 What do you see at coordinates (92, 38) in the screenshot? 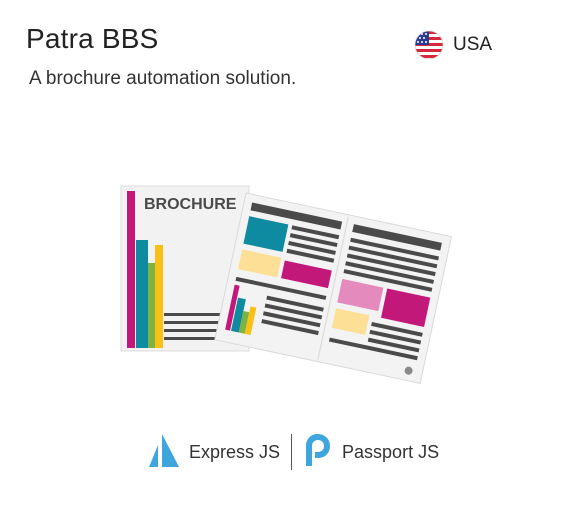
I see `project-title: Patra BBS` at bounding box center [92, 38].